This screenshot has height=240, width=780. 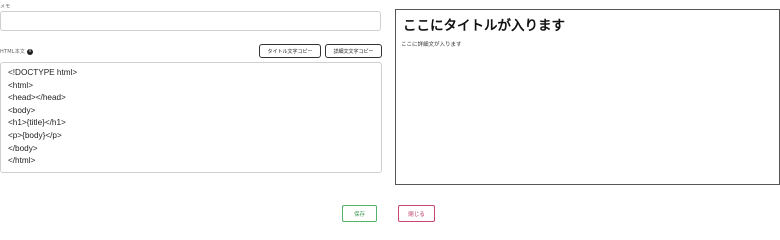 I want to click on info-icon: i, so click(x=30, y=51).